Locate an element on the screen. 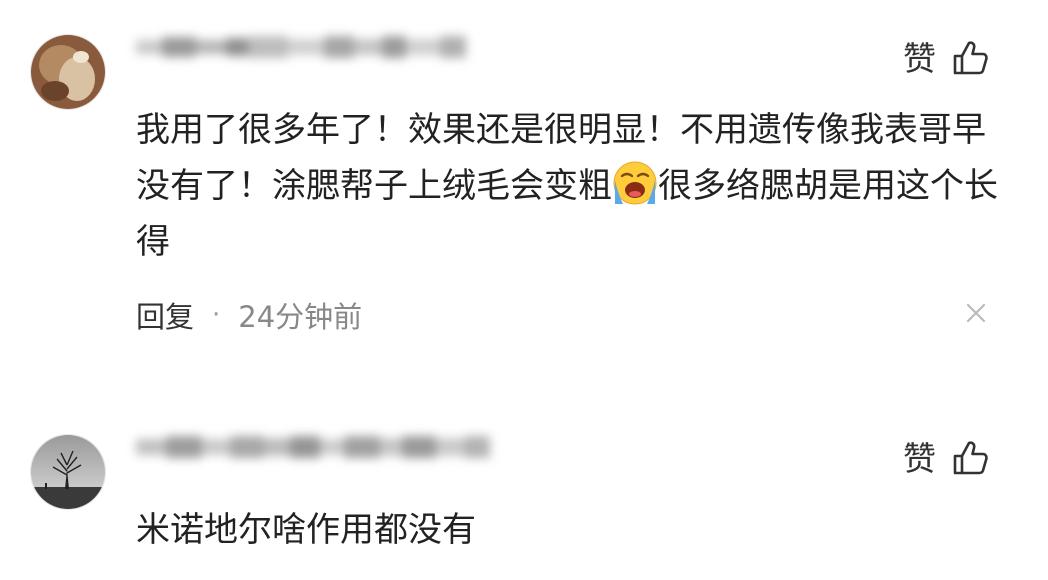 This screenshot has width=1048, height=580. loudly-crying-face-emoji is located at coordinates (635, 183).